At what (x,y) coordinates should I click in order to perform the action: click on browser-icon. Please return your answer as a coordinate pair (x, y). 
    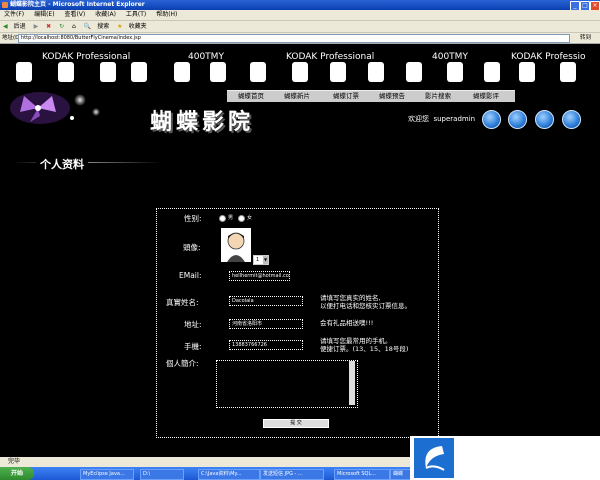
    Looking at the image, I should click on (5, 5).